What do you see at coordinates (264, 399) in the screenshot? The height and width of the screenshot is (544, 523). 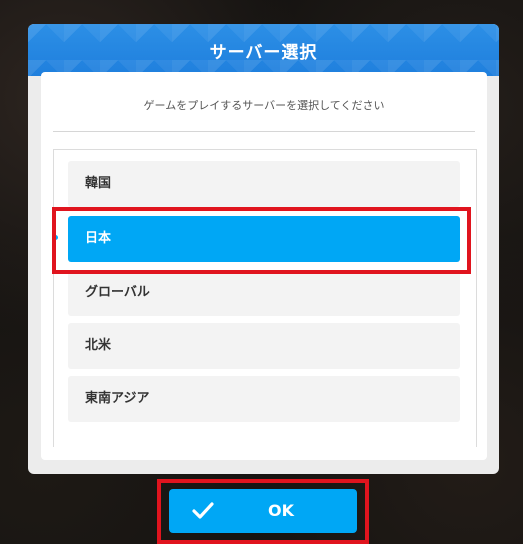 I see `server-item-southeast-asia: 東南アジア` at bounding box center [264, 399].